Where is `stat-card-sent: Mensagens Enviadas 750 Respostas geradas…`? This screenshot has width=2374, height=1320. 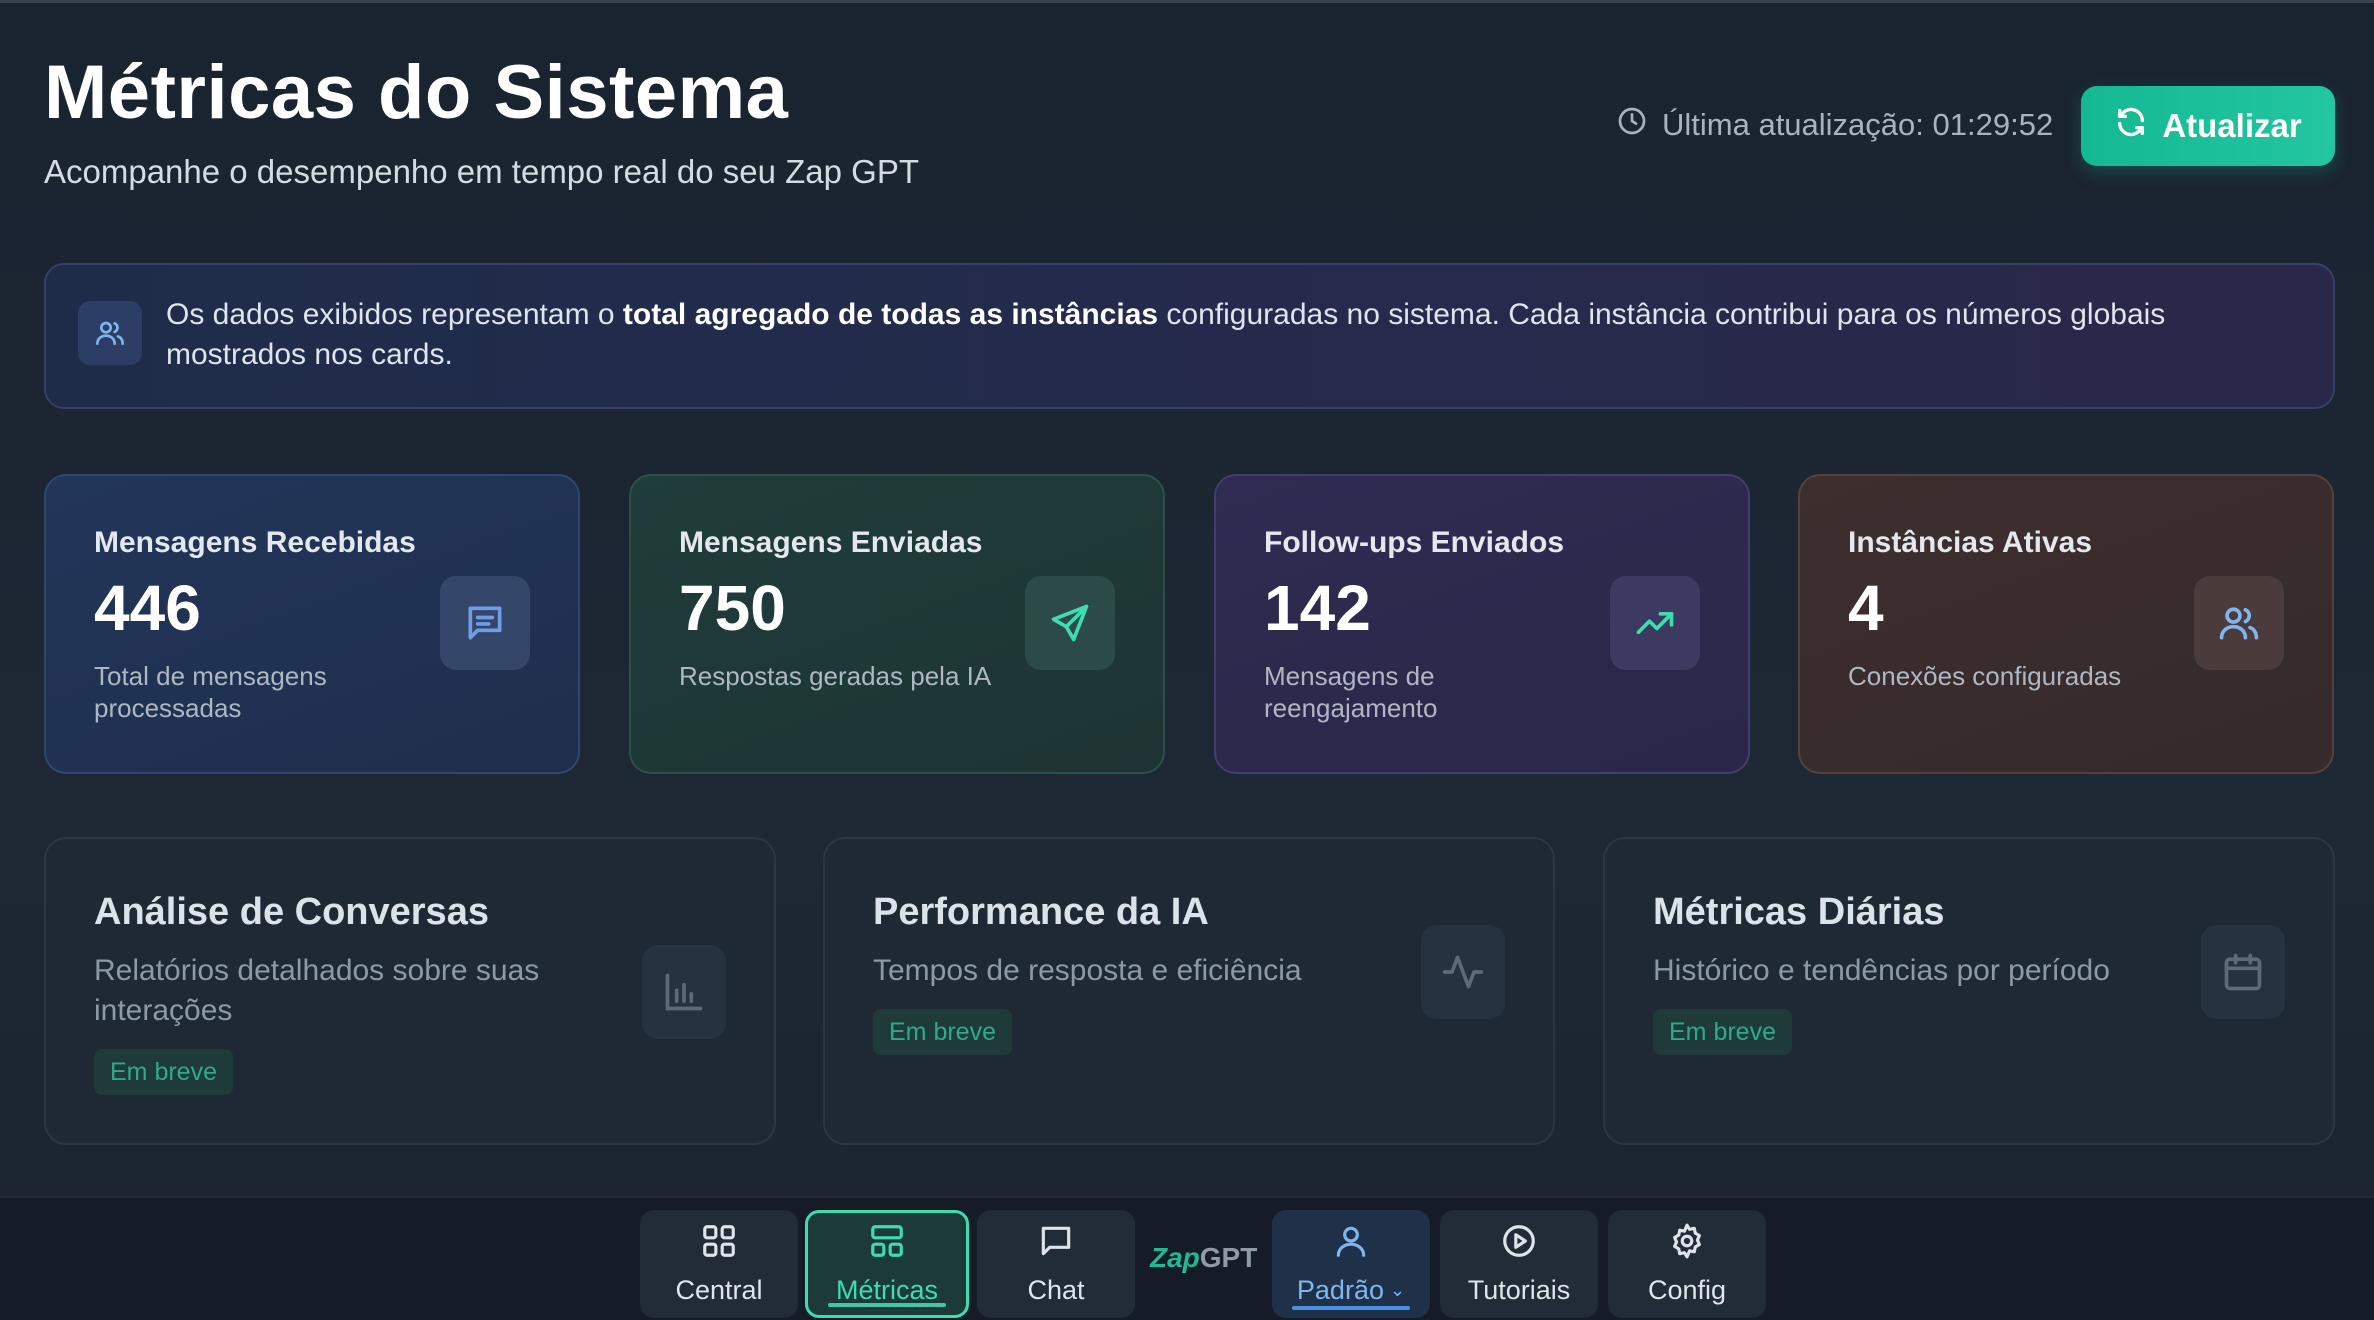 stat-card-sent: Mensagens Enviadas 750 Respostas geradas… is located at coordinates (897, 624).